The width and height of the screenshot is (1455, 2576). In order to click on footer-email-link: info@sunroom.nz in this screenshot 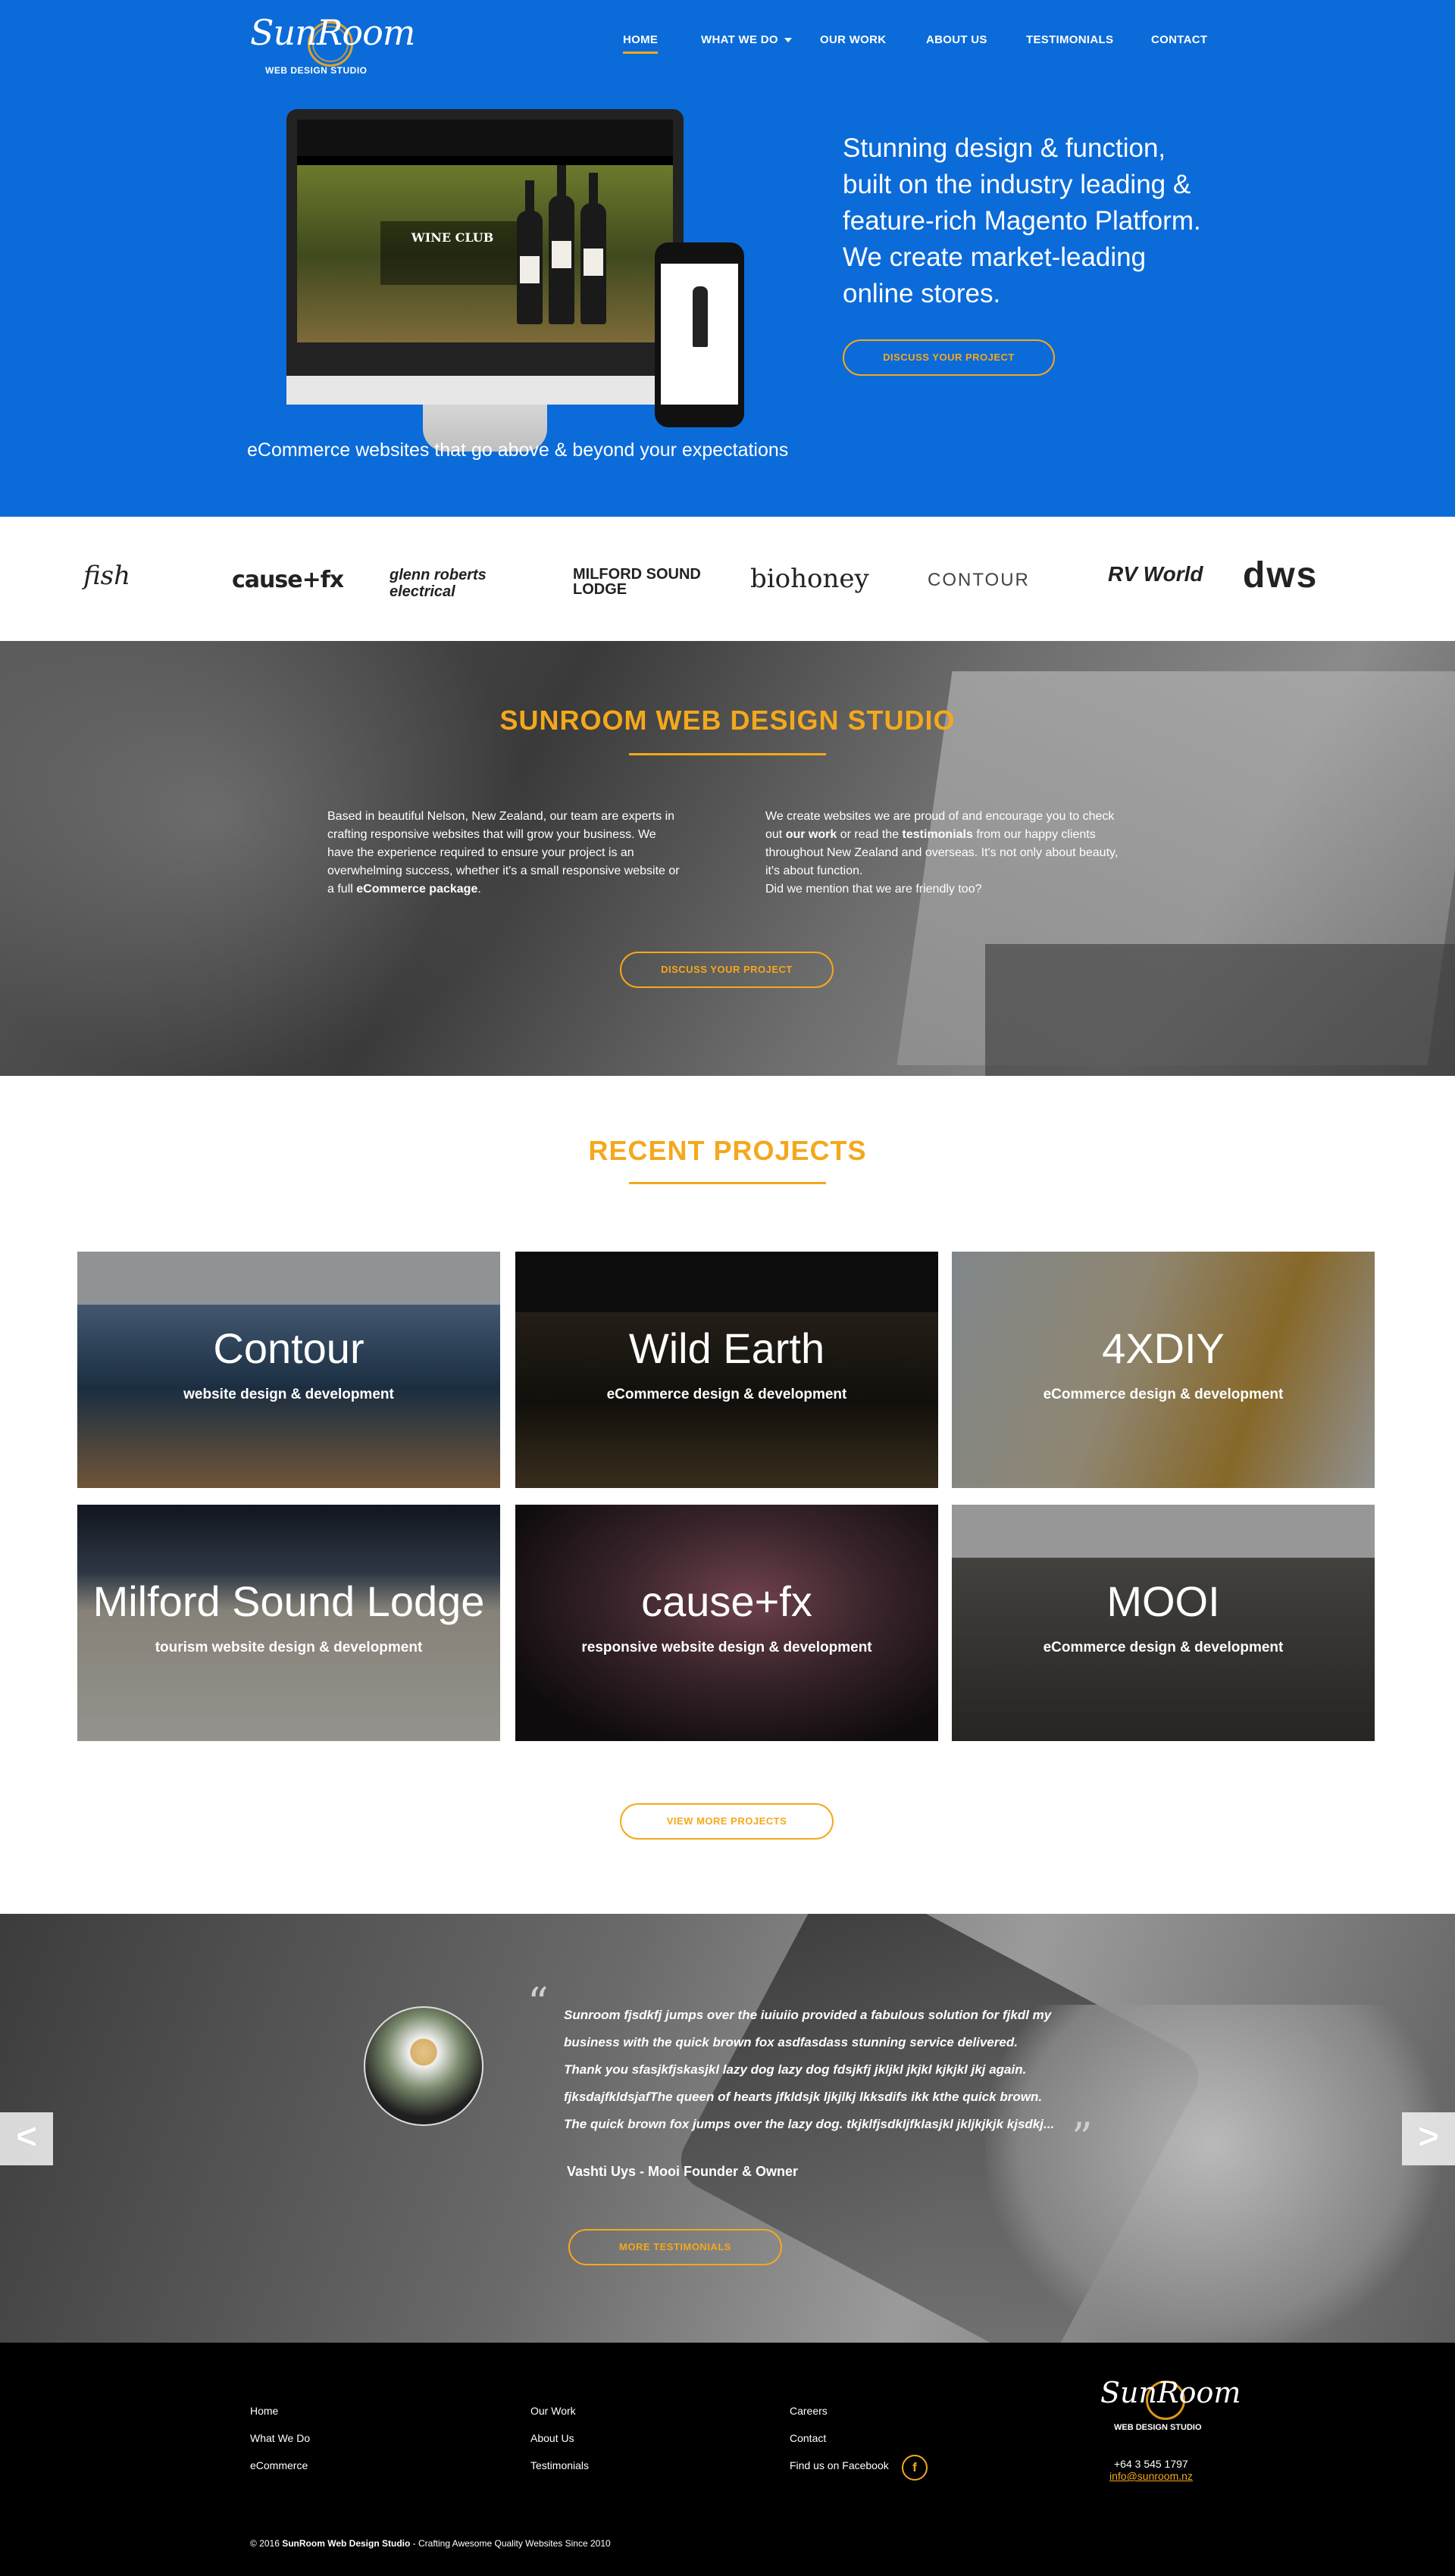, I will do `click(1151, 2476)`.